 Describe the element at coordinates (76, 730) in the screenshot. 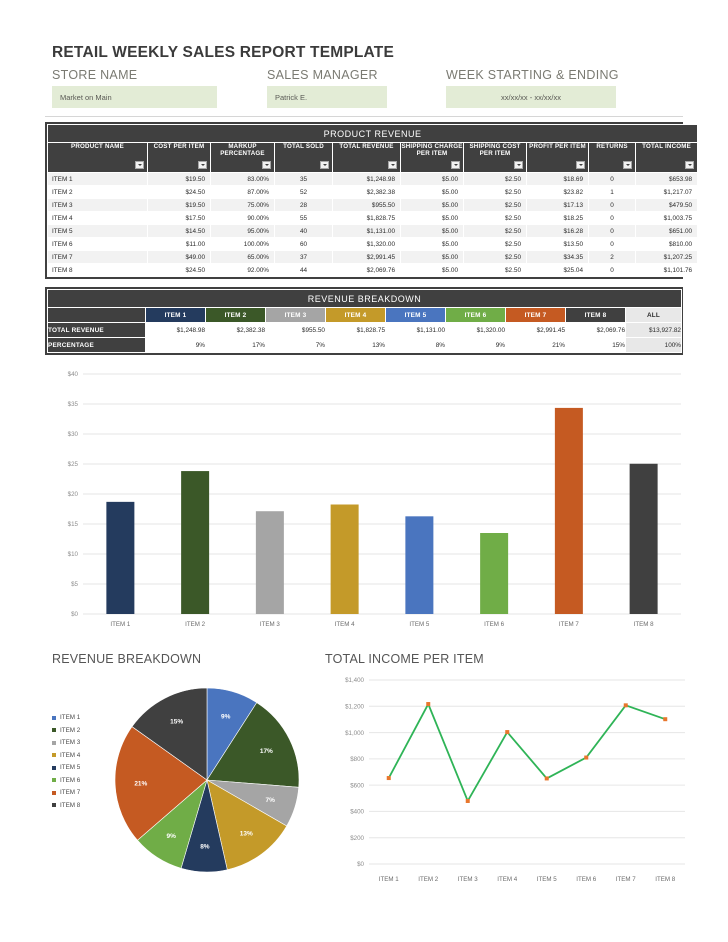

I see `legend-item: ITEM 2` at that location.